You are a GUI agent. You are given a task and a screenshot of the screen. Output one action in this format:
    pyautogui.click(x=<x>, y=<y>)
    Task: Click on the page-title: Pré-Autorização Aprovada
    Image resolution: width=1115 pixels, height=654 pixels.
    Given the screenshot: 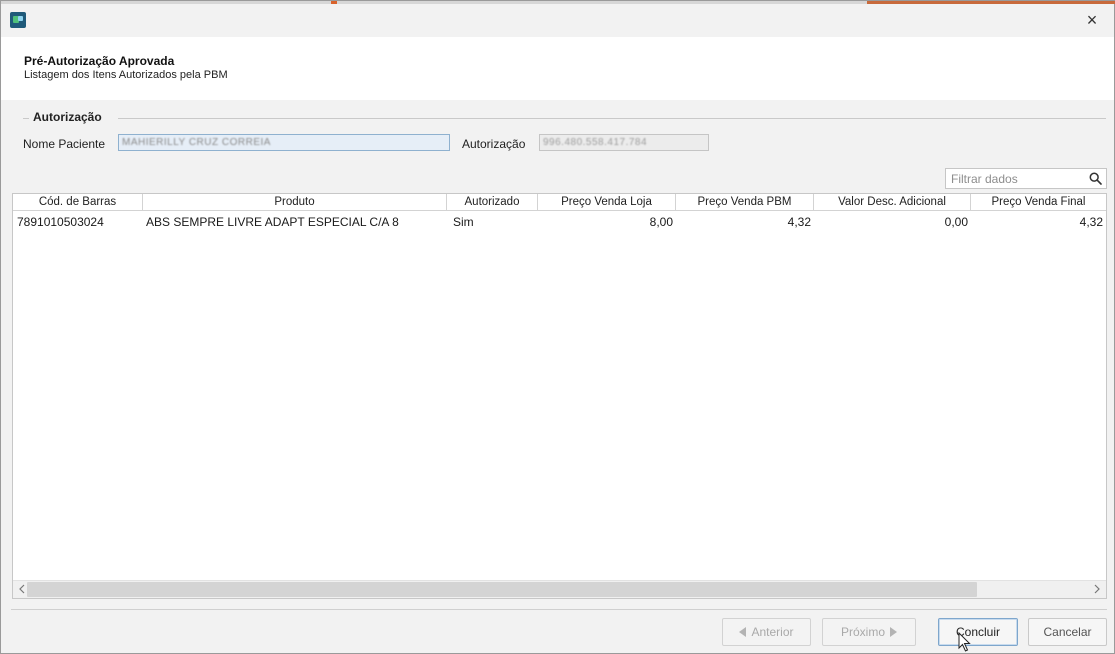 What is the action you would take?
    pyautogui.click(x=99, y=61)
    